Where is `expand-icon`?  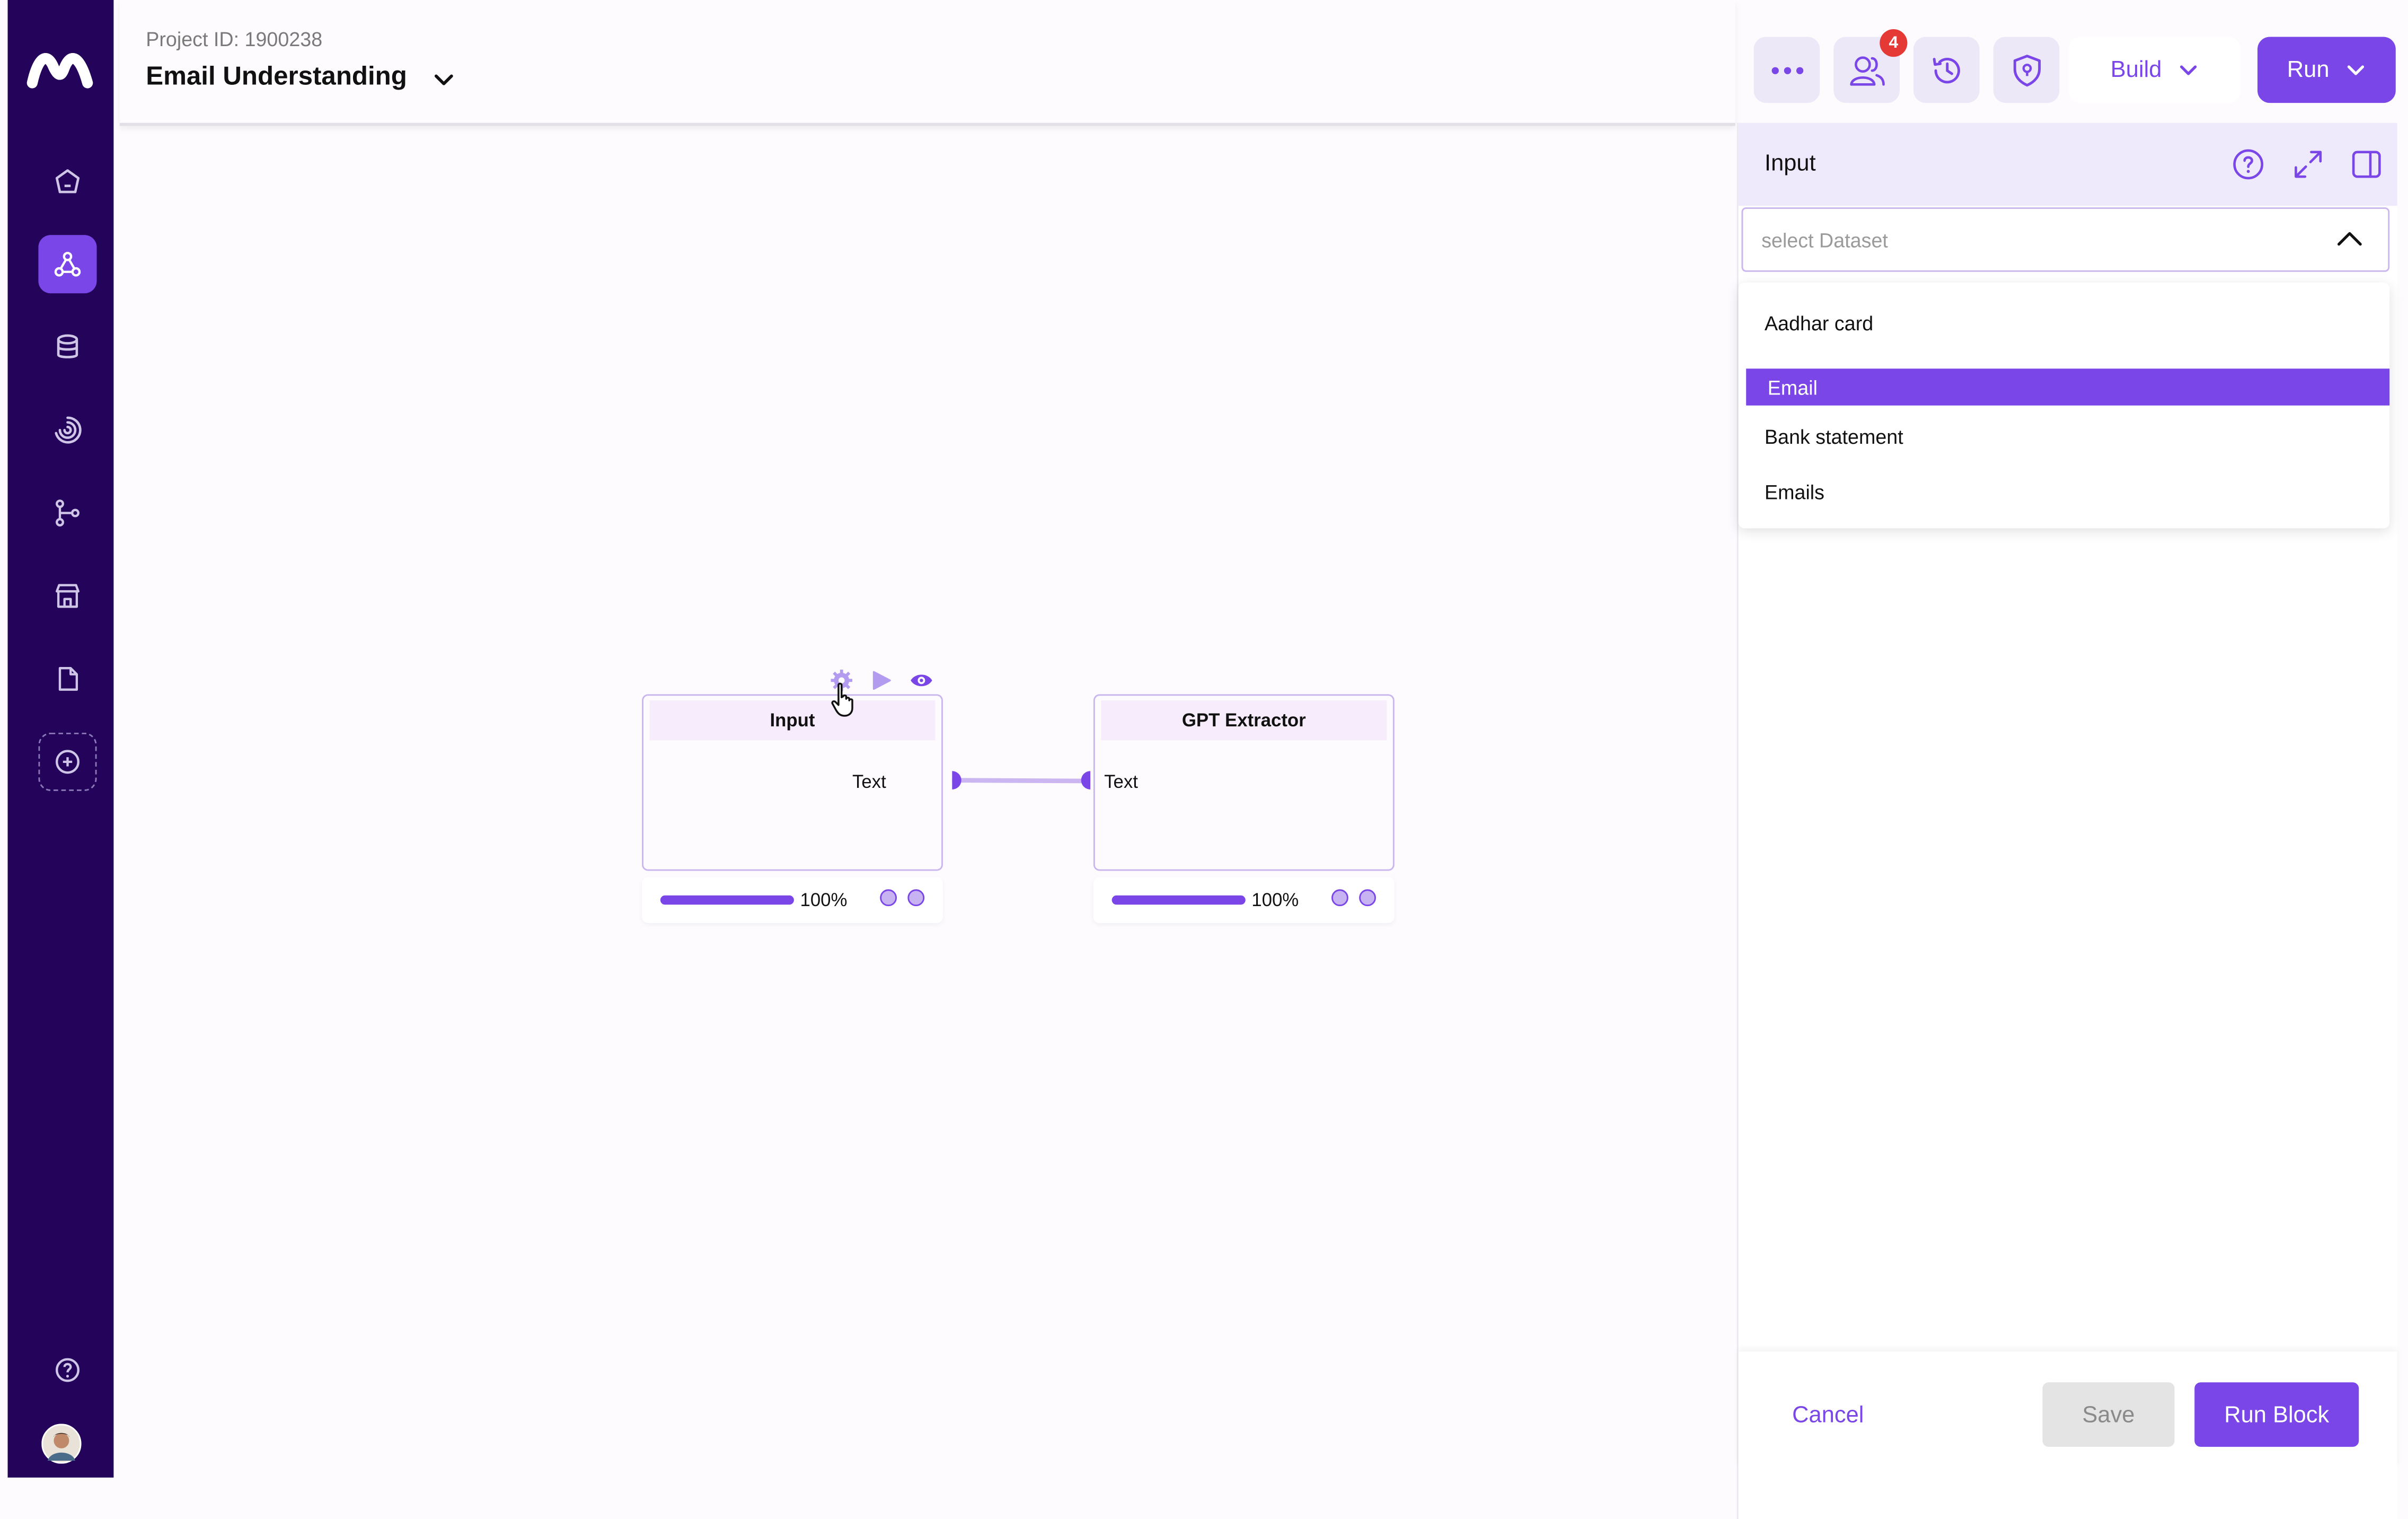 expand-icon is located at coordinates (2308, 164).